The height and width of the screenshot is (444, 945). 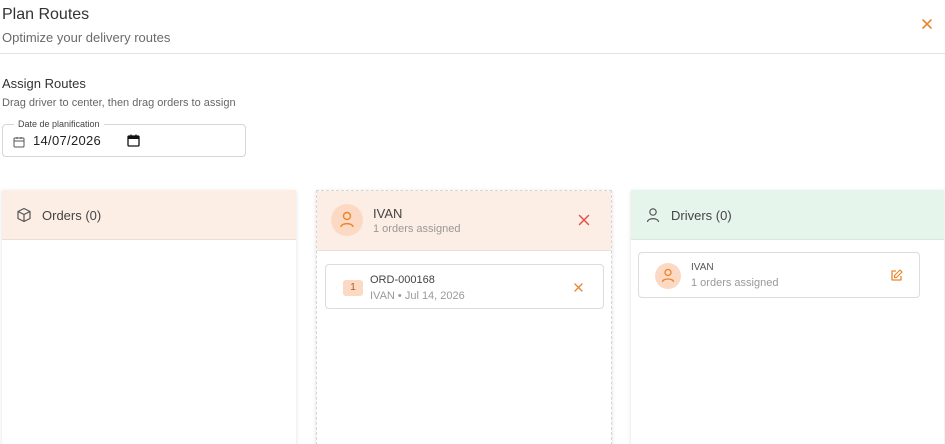 I want to click on drivers-column-header: Drivers (0), so click(x=787, y=215).